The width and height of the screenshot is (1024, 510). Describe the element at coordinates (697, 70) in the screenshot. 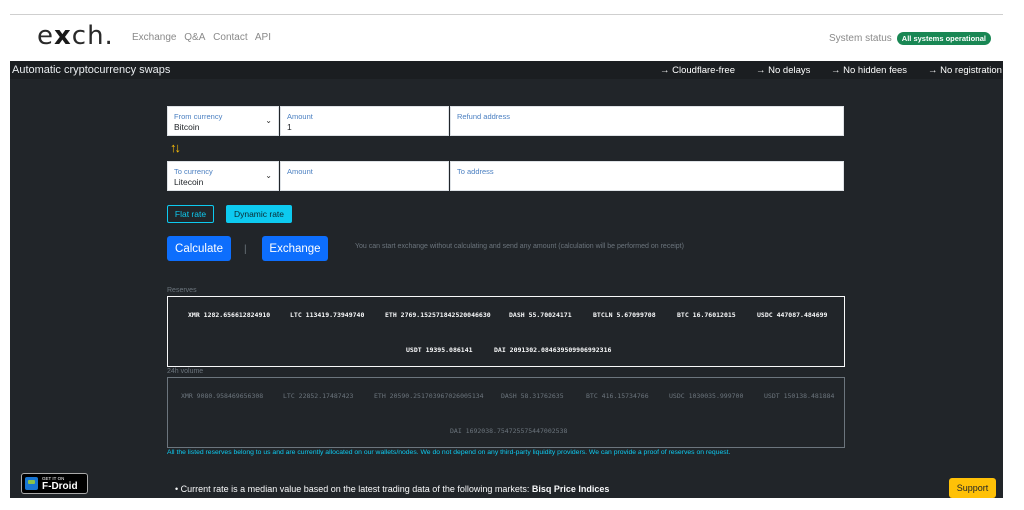

I see `feature-cloudflare-free: → Cloudflare-free` at that location.